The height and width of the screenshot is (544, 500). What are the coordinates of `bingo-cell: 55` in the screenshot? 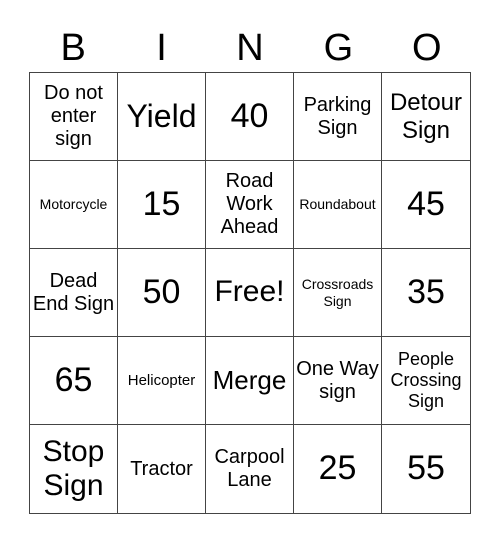 It's located at (426, 468).